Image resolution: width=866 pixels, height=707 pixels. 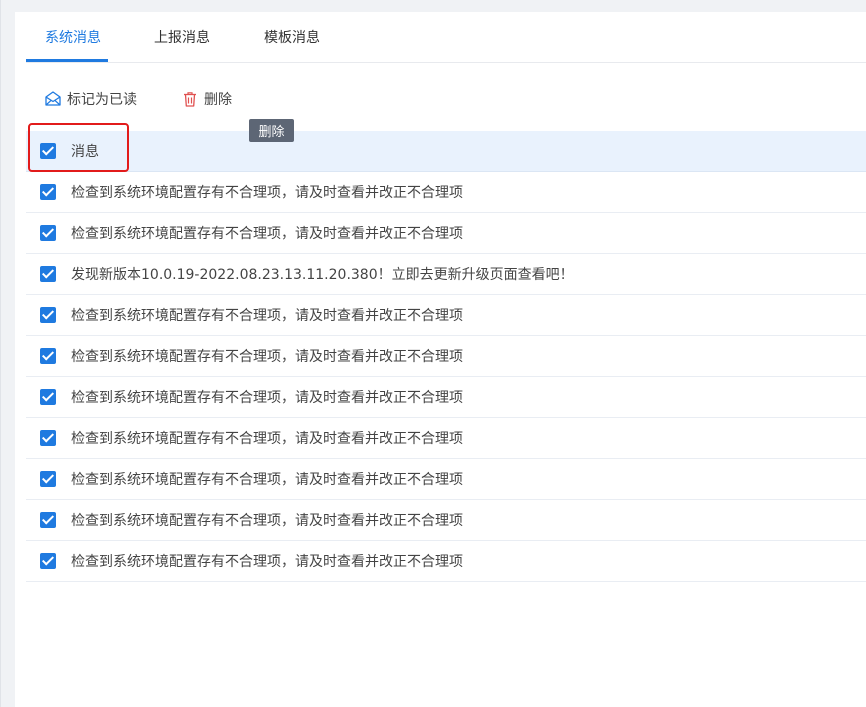 I want to click on mark-as-read-label: 标记为已读, so click(x=102, y=100).